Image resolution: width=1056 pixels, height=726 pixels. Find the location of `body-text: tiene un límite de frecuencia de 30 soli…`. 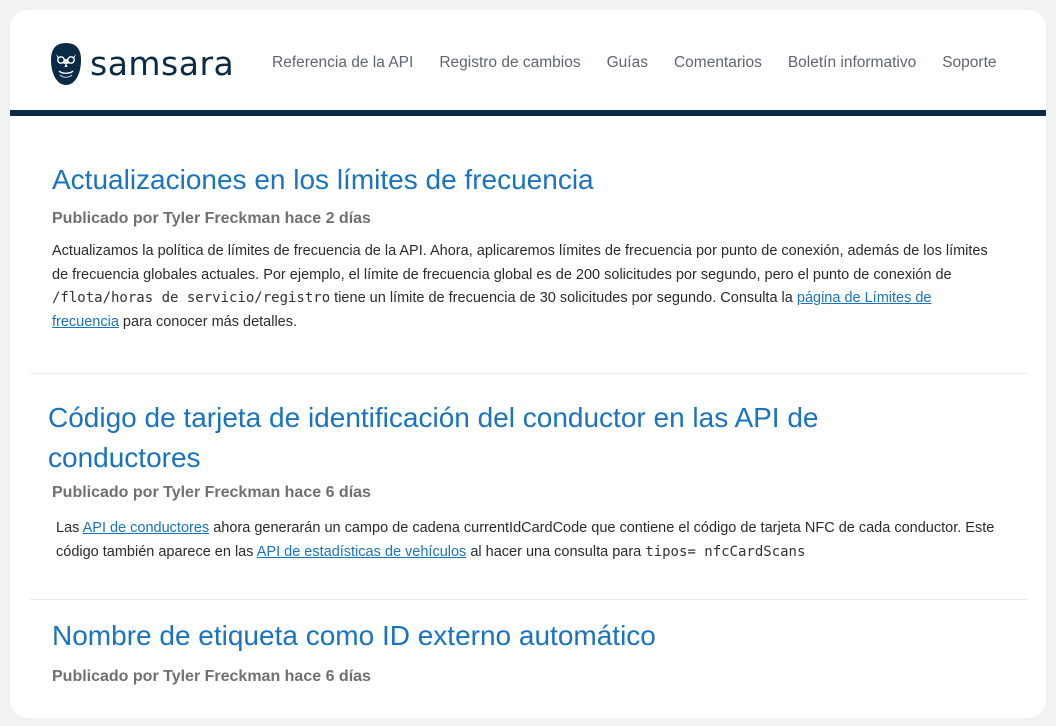

body-text: tiene un límite de frecuencia de 30 soli… is located at coordinates (563, 298).